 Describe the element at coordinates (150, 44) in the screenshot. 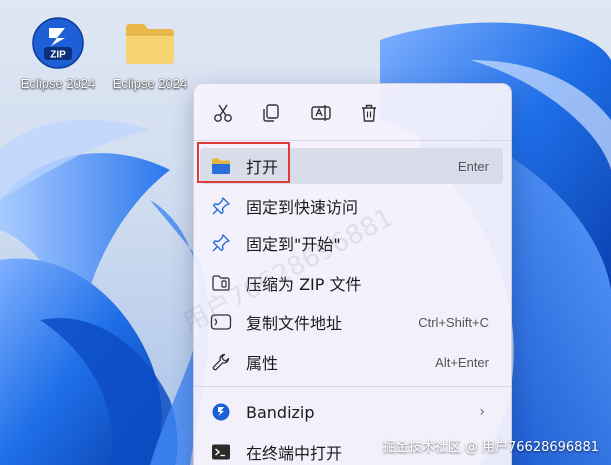

I see `folder-icon` at that location.